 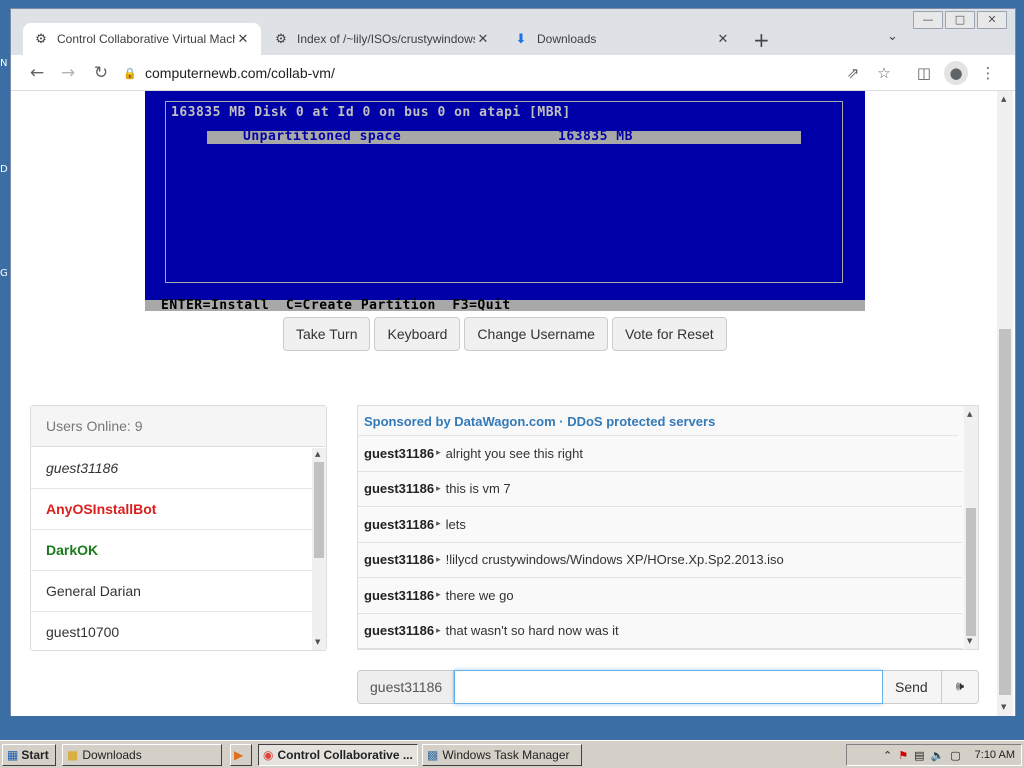 I want to click on taskbar-item-label: Downloads, so click(x=112, y=755).